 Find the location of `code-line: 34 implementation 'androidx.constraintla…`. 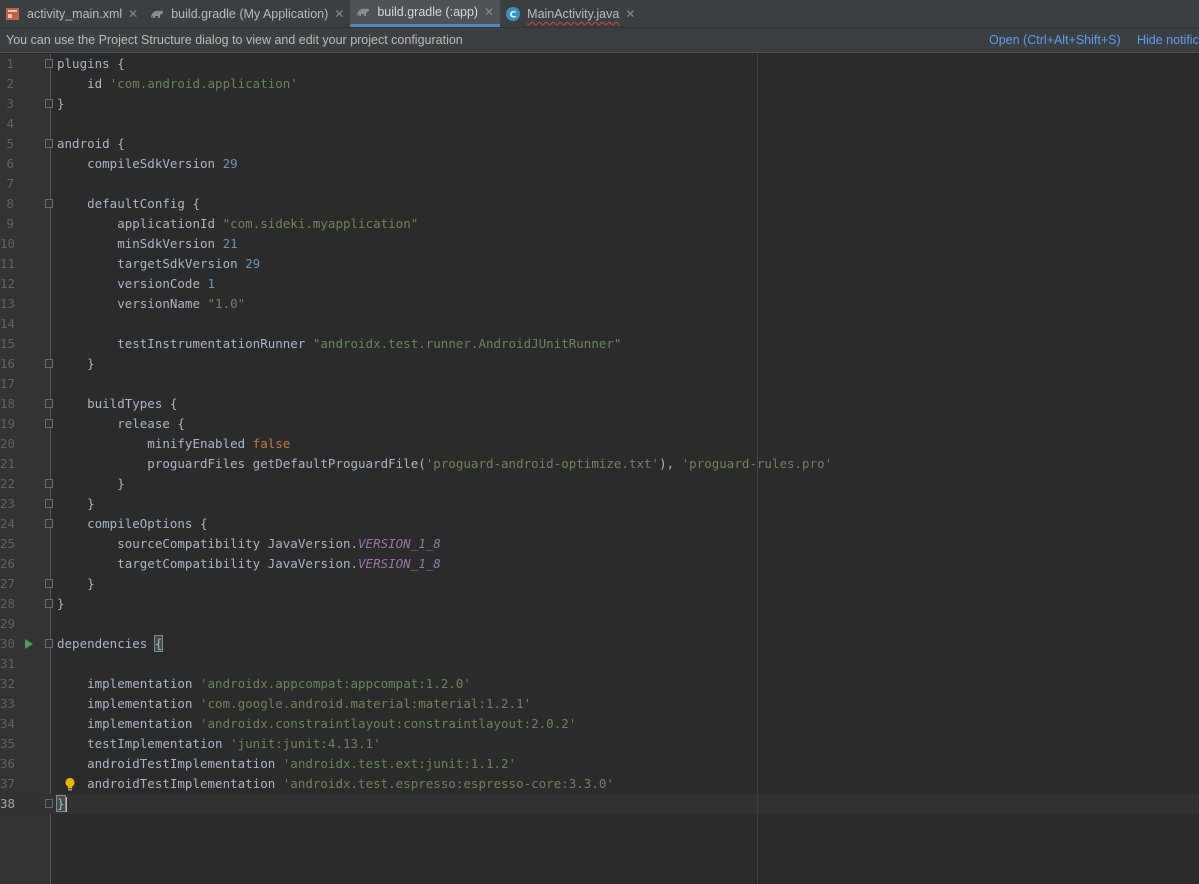

code-line: 34 implementation 'androidx.constraintla… is located at coordinates (599, 724).